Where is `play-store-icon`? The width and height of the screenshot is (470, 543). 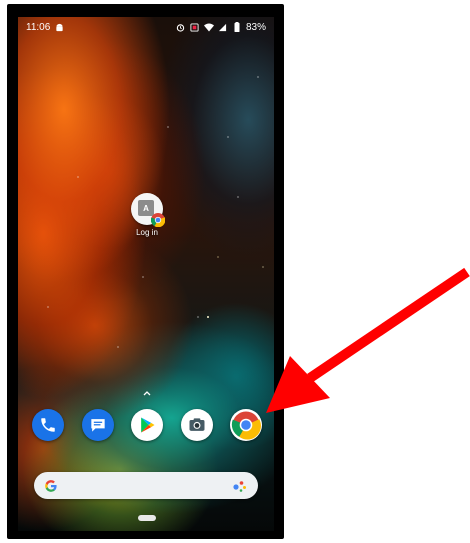
play-store-icon is located at coordinates (148, 425).